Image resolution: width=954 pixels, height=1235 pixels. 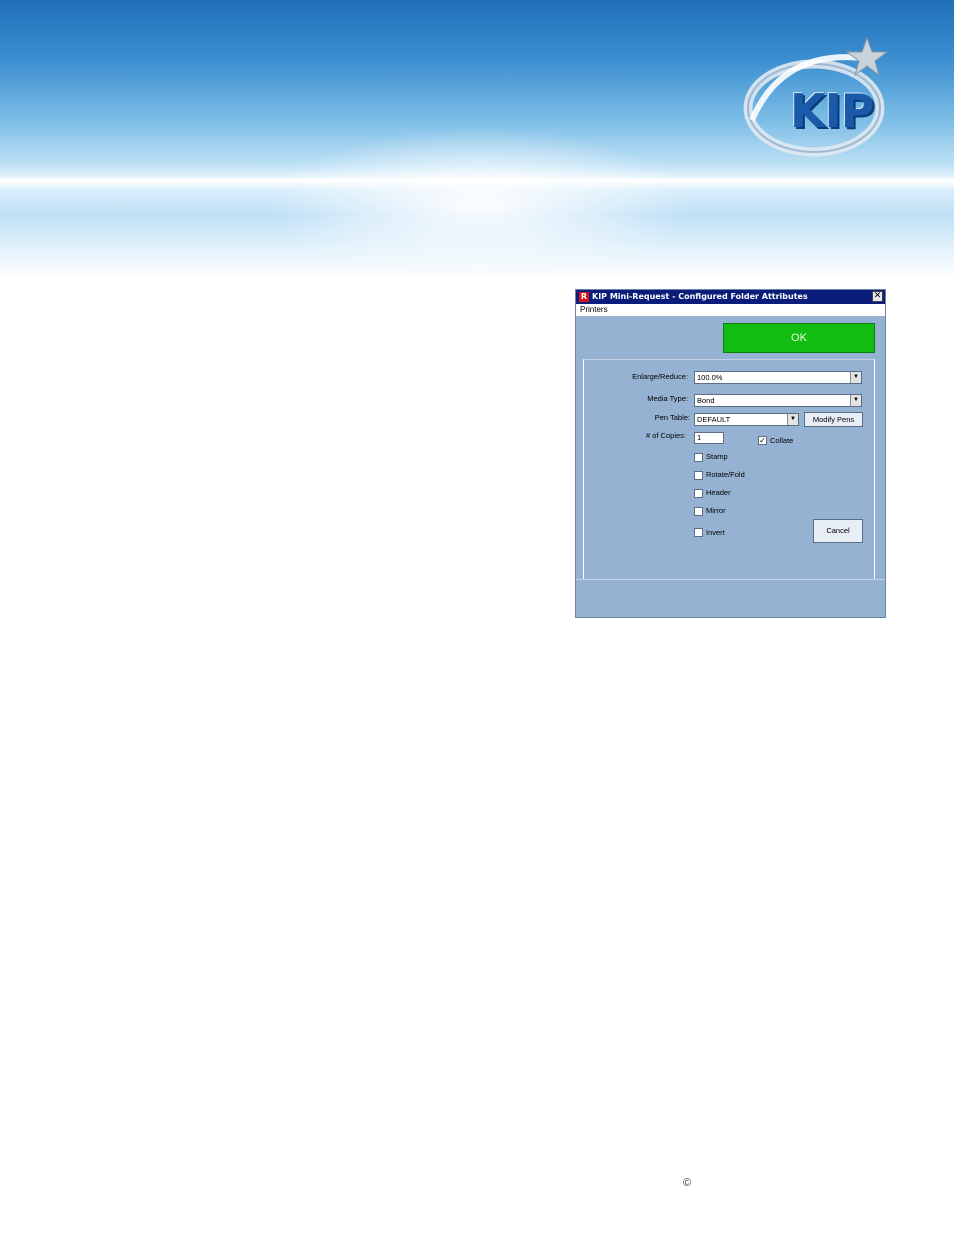 I want to click on enlarge-reduce-label: Enlarge/Reduce:, so click(x=660, y=376).